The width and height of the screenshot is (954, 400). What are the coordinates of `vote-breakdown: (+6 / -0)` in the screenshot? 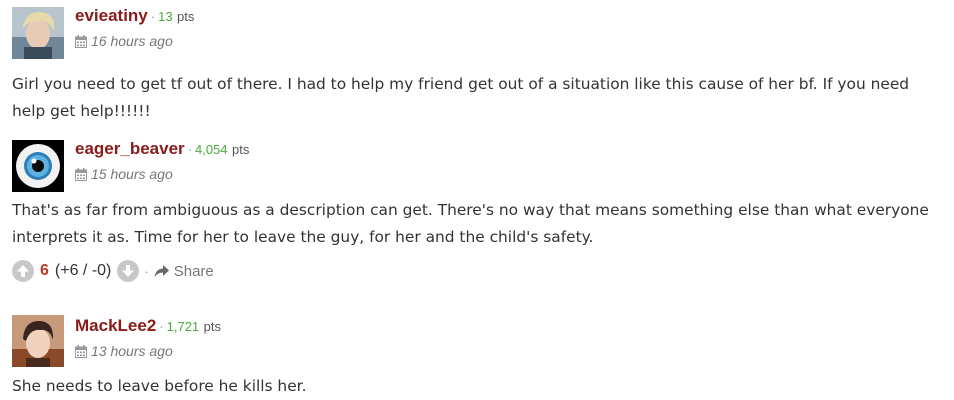 It's located at (83, 270).